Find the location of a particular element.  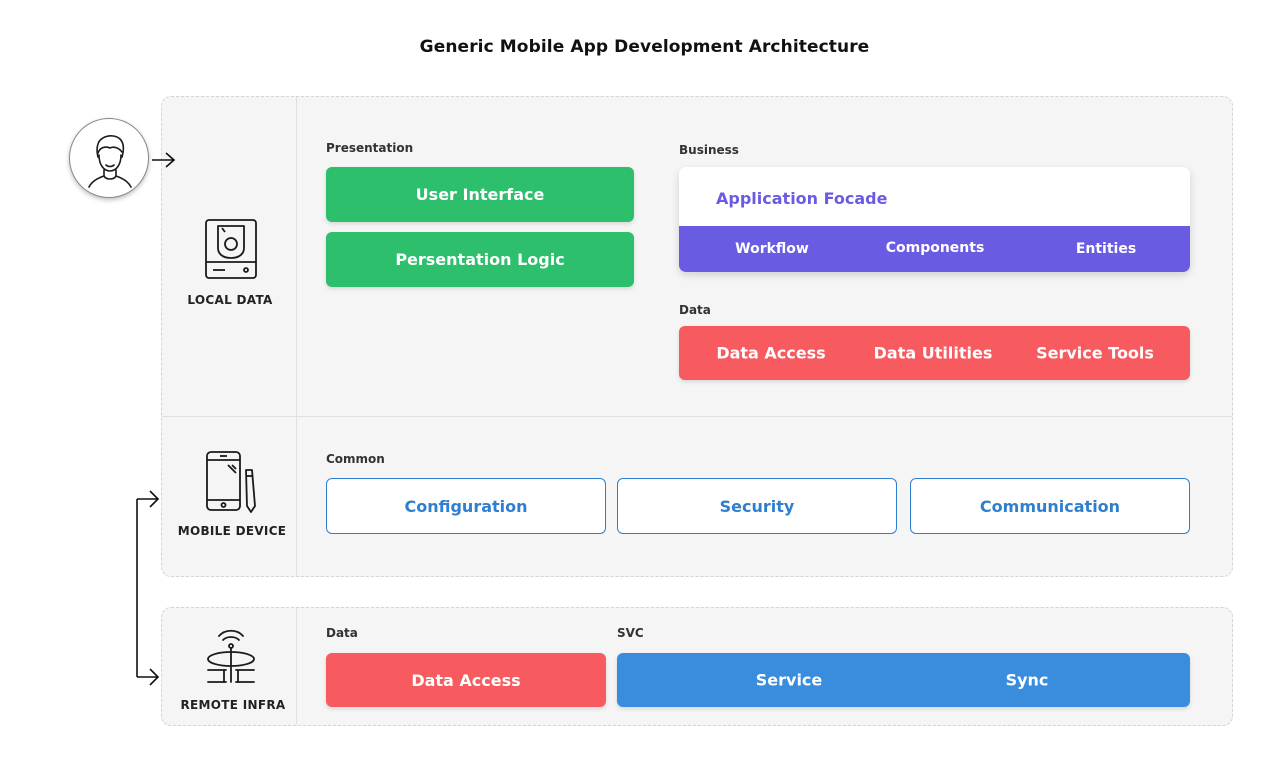

mobile-device-icon is located at coordinates (231, 482).